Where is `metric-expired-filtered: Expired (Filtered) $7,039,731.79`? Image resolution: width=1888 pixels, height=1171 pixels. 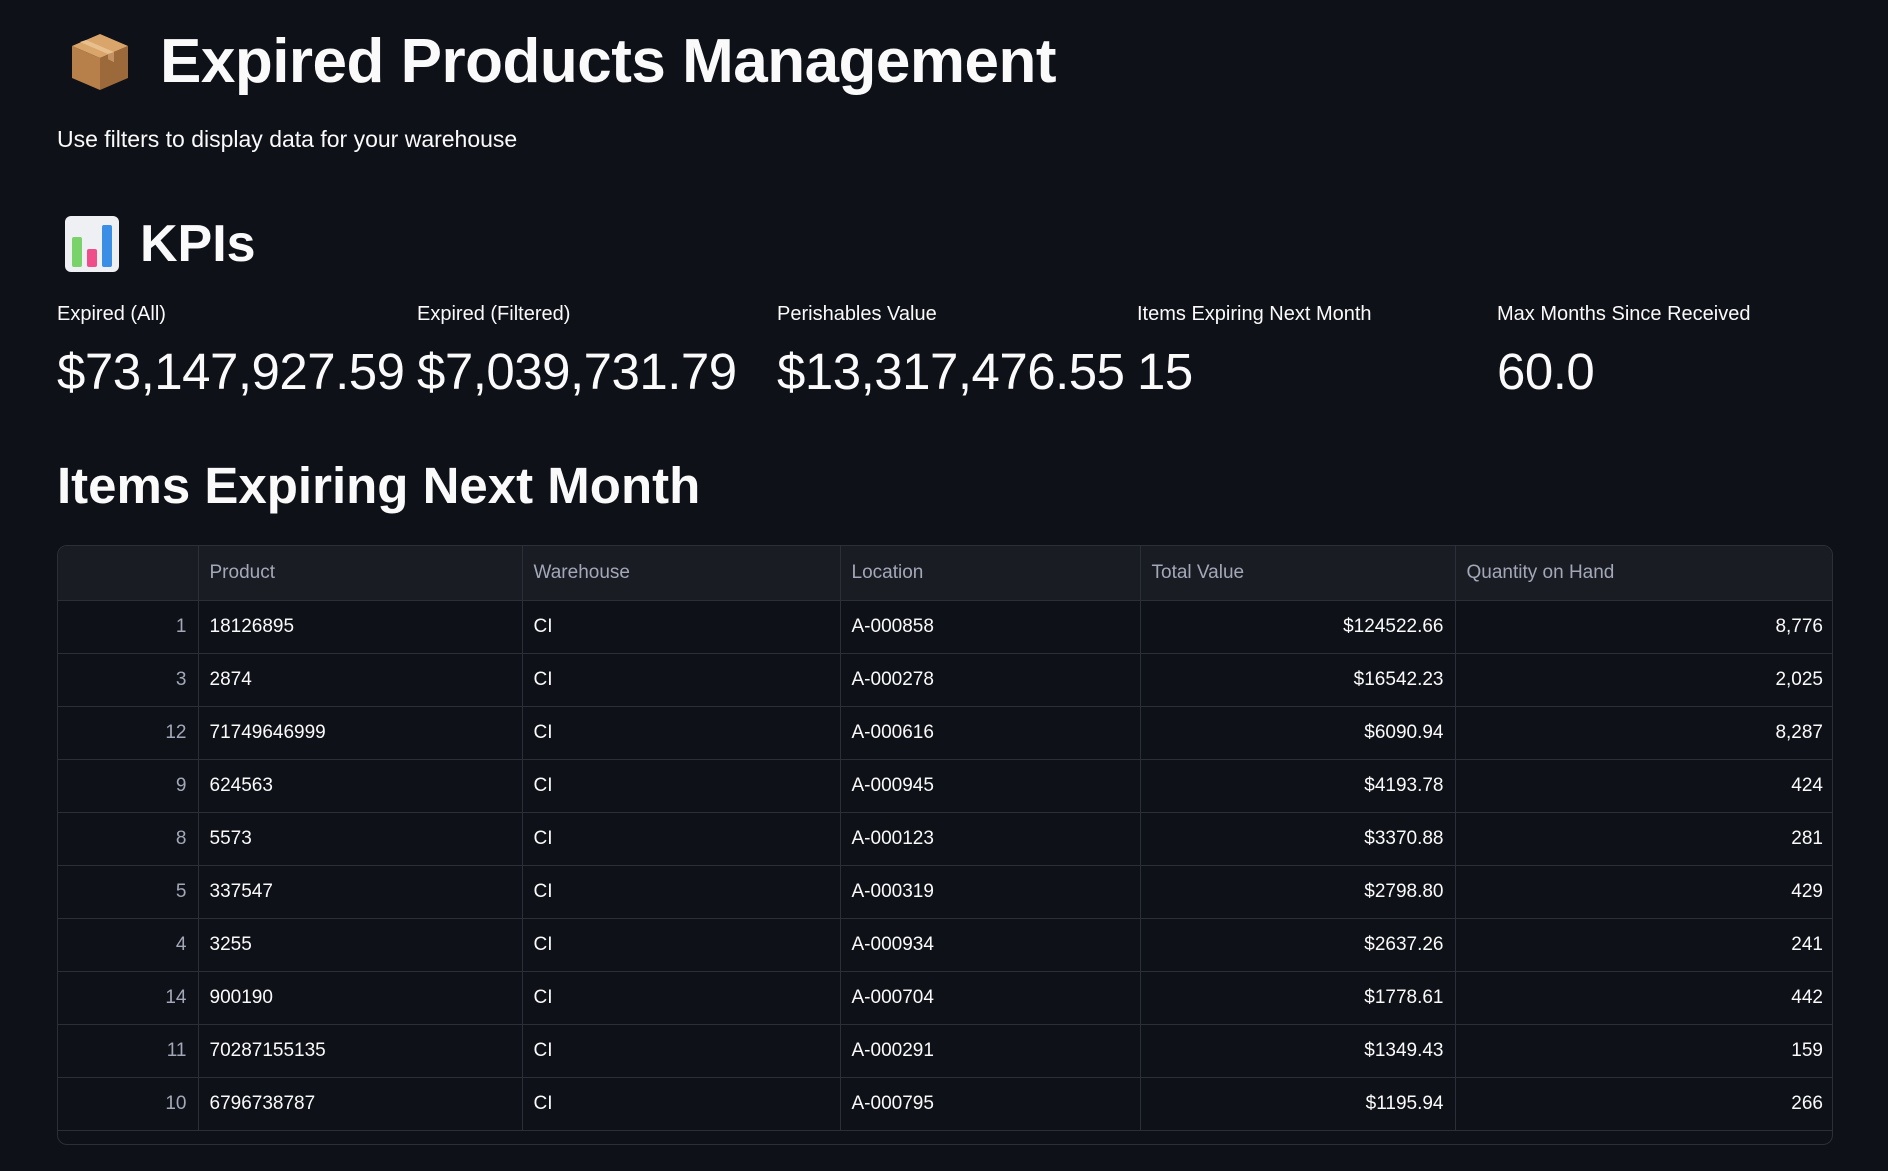
metric-expired-filtered: Expired (Filtered) $7,039,731.79 is located at coordinates (597, 352).